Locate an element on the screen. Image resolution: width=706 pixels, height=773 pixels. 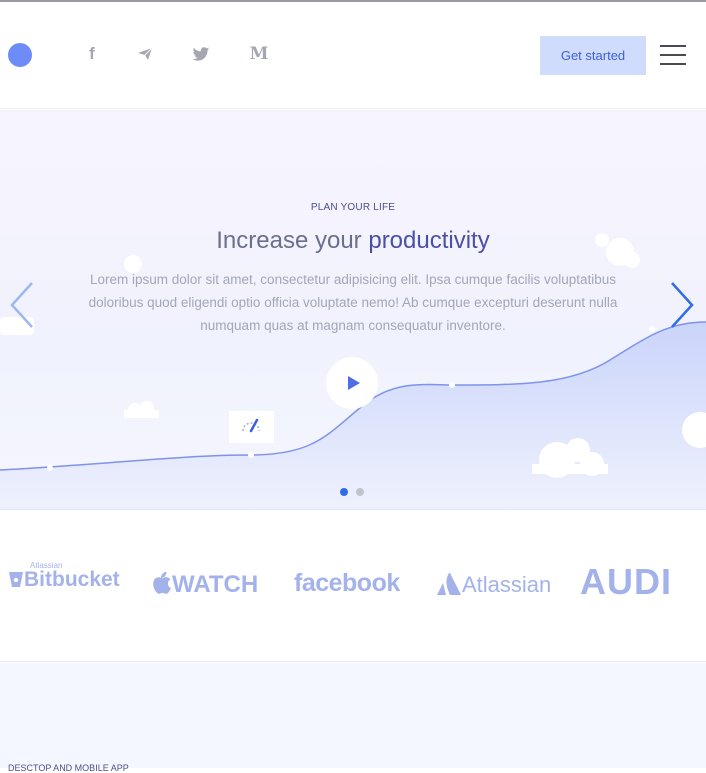
play-video-button is located at coordinates (352, 383).